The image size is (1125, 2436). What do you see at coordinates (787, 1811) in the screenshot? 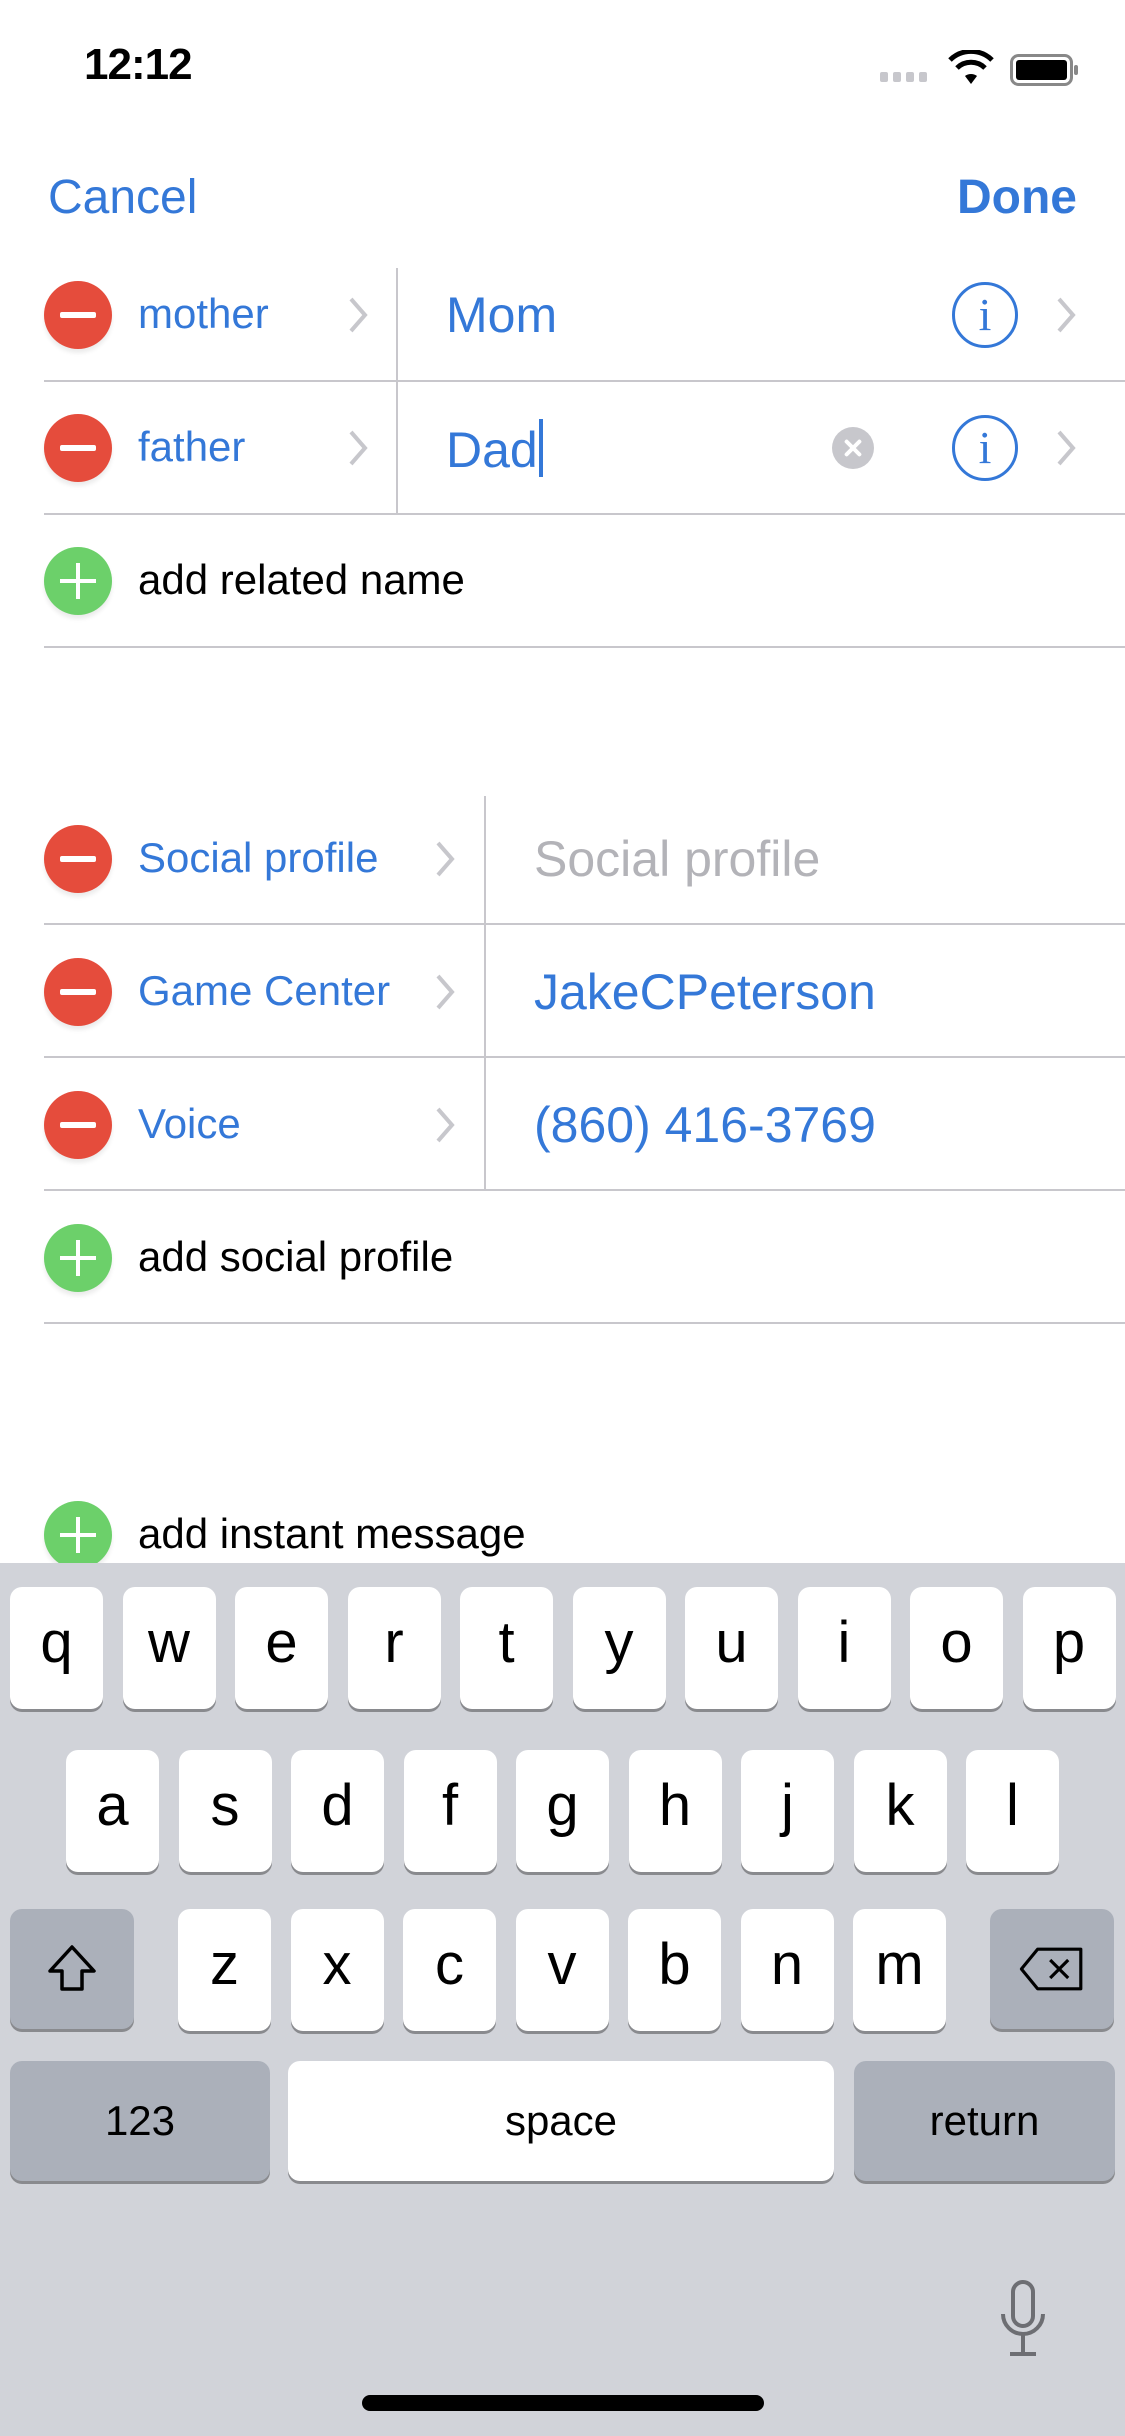
I see `key-j: j` at bounding box center [787, 1811].